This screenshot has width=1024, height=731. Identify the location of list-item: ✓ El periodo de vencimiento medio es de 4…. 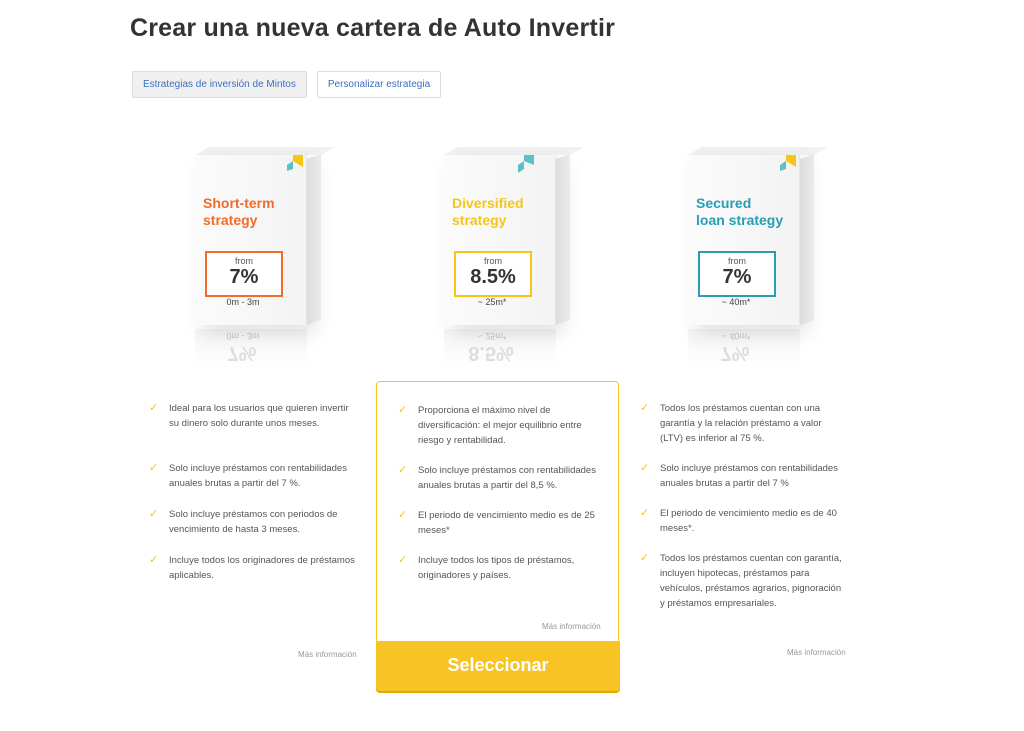
(738, 520).